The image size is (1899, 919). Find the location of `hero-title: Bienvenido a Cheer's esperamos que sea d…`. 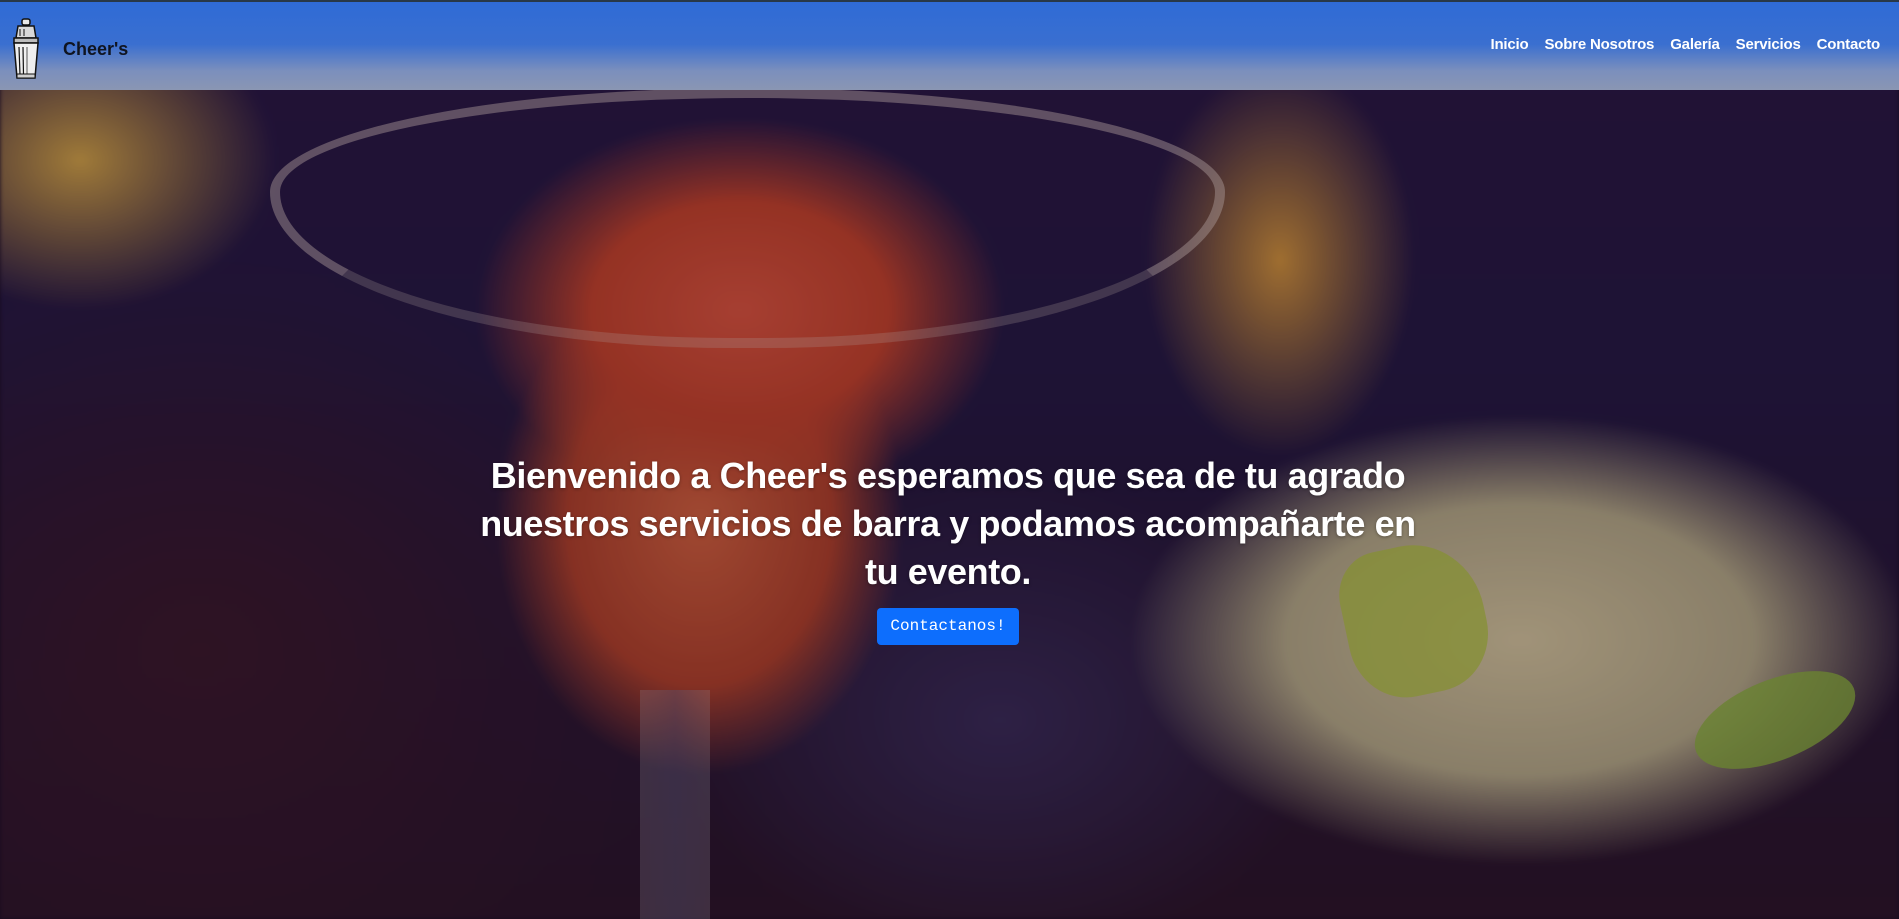

hero-title: Bienvenido a Cheer's esperamos que sea d… is located at coordinates (948, 523).